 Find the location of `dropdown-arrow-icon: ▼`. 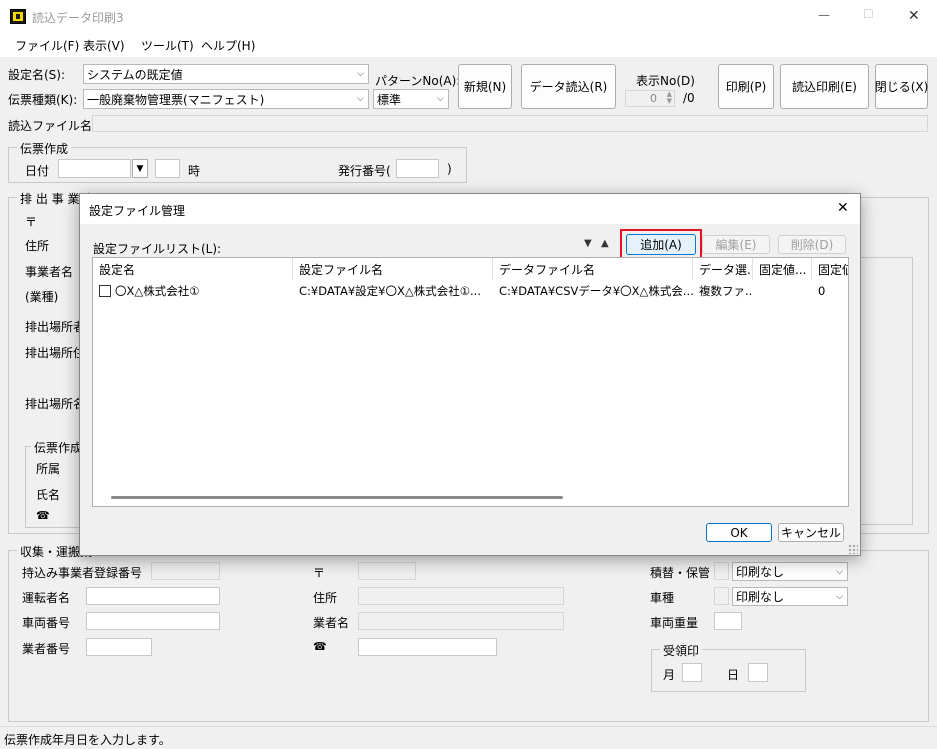

dropdown-arrow-icon: ▼ is located at coordinates (140, 168).